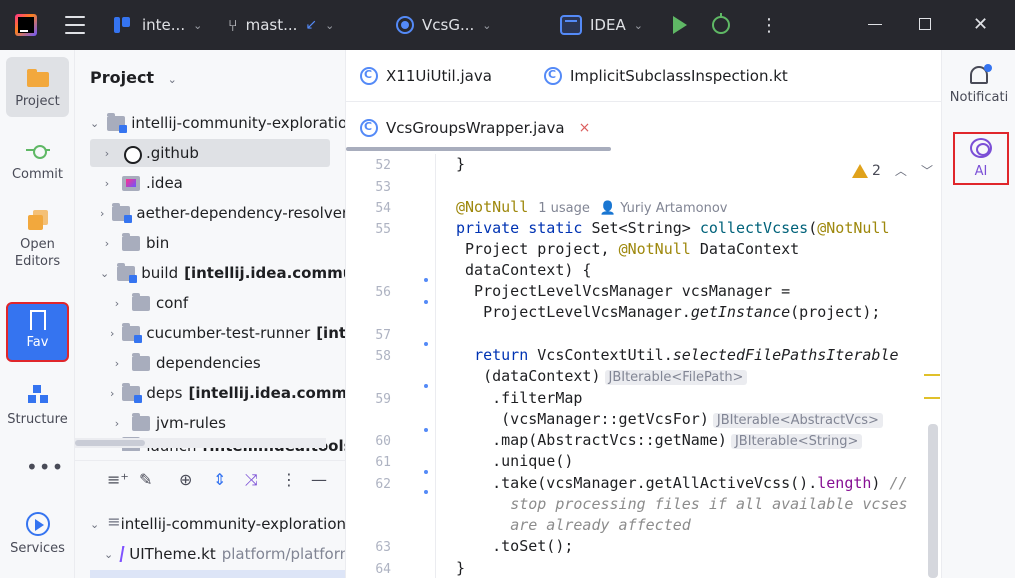 This screenshot has height=578, width=1015. I want to click on tree-item-root: ⌄ intellij-community-exploration, so click(210, 123).